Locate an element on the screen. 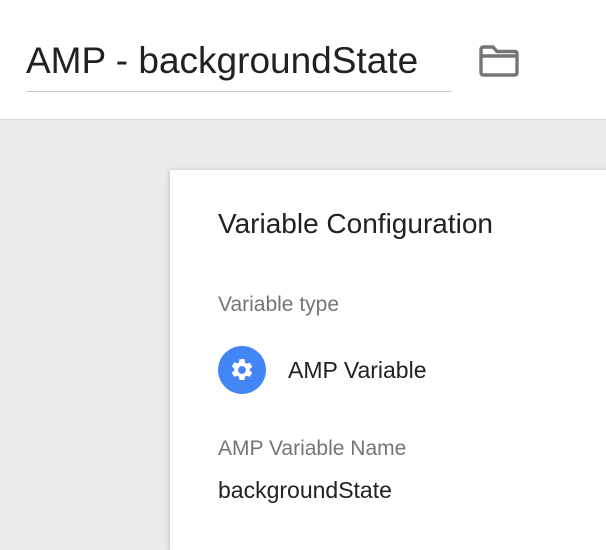  gear-icon is located at coordinates (242, 369).